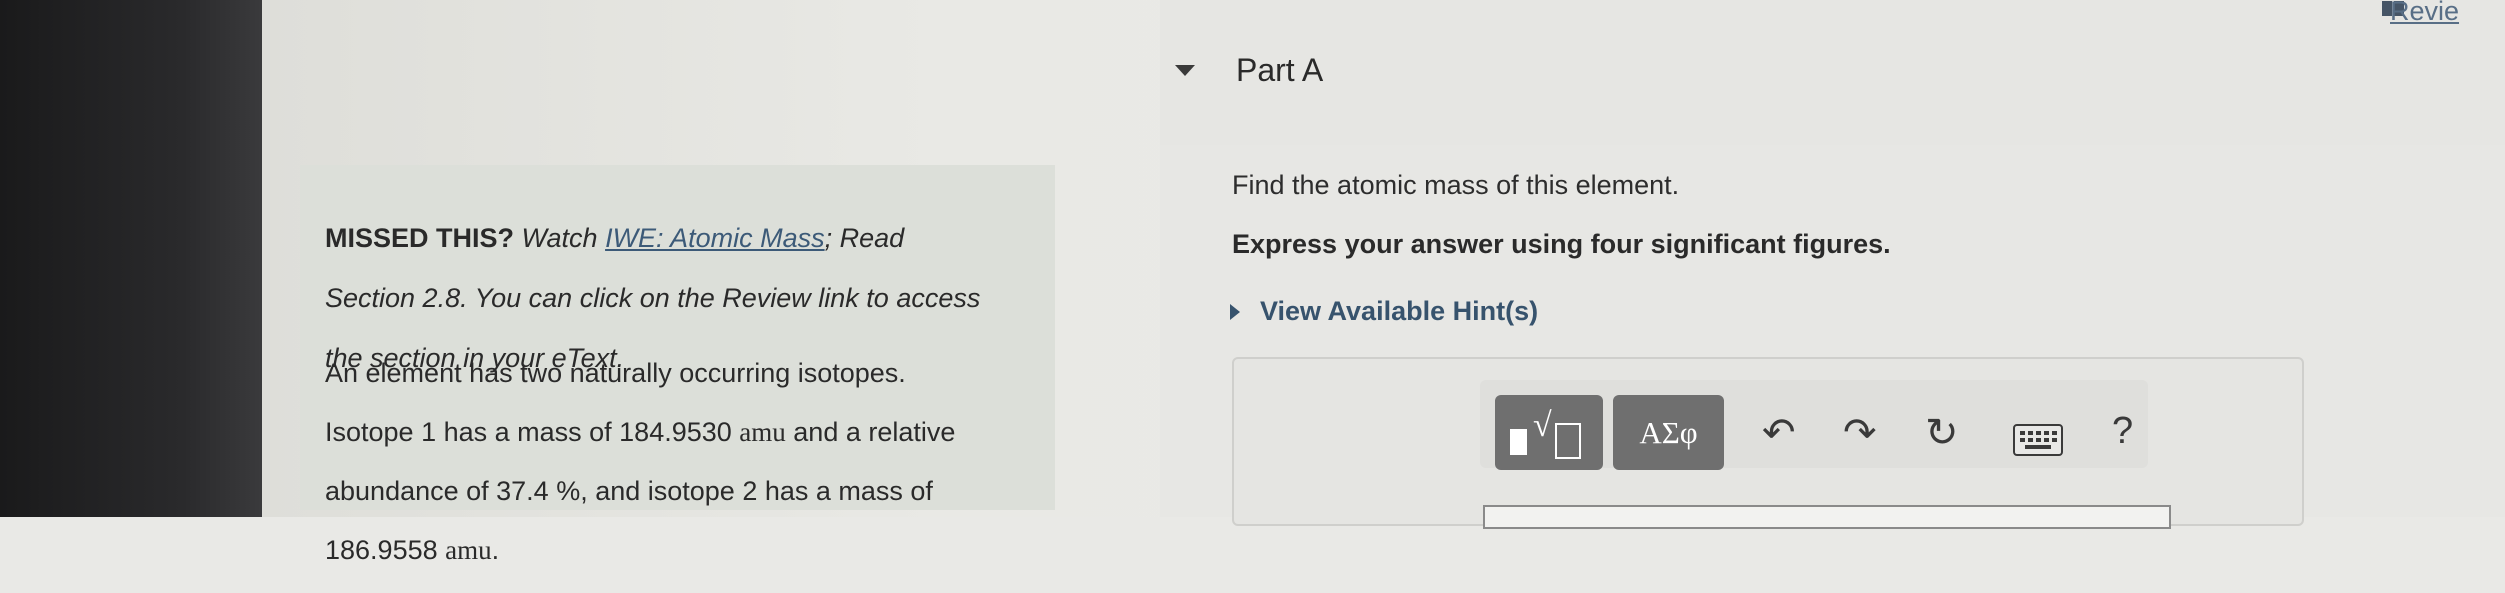  Describe the element at coordinates (1518, 442) in the screenshot. I see `templates-icon` at that location.